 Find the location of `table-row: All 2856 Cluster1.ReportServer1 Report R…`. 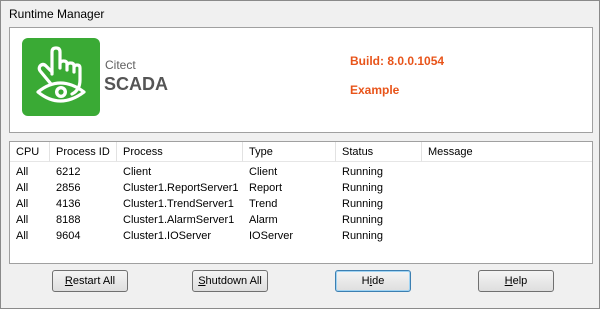

table-row: All 2856 Cluster1.ReportServer1 Report R… is located at coordinates (301, 188).